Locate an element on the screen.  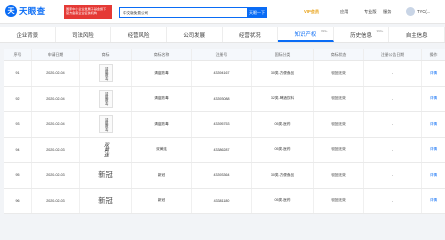
col-date: 申请日期 is located at coordinates (56, 54).